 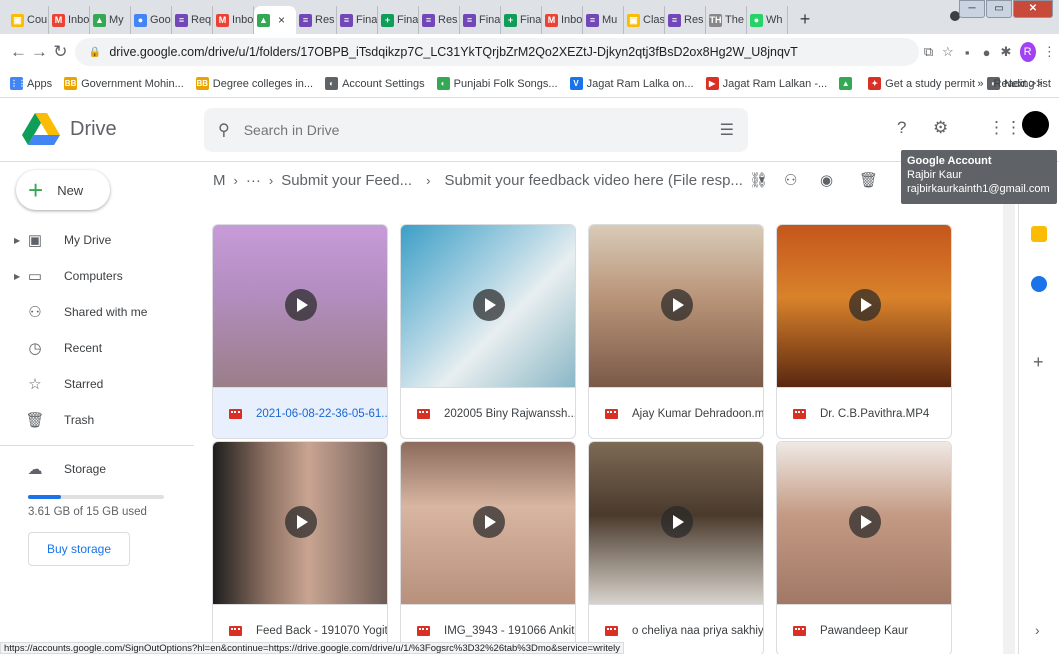 What do you see at coordinates (63, 190) in the screenshot?
I see `new-button: + New` at bounding box center [63, 190].